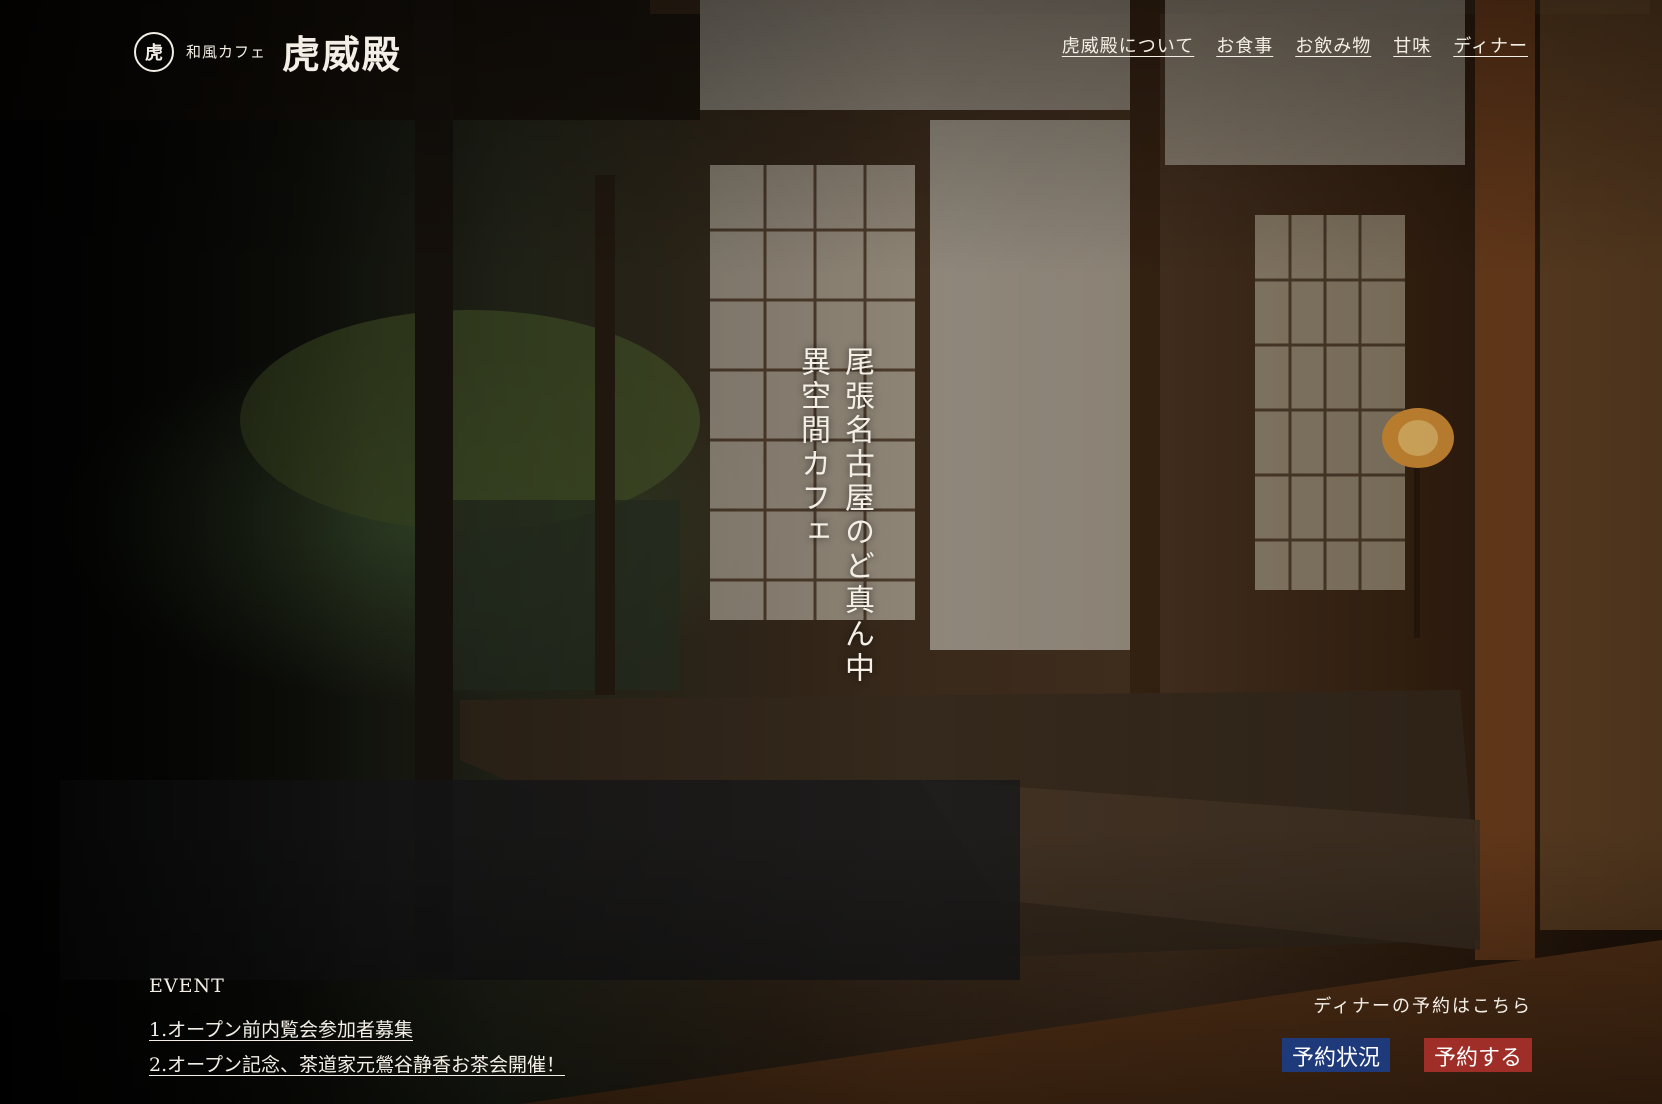 This screenshot has height=1104, width=1662. Describe the element at coordinates (1477, 1055) in the screenshot. I see `book-button: 予約する` at that location.